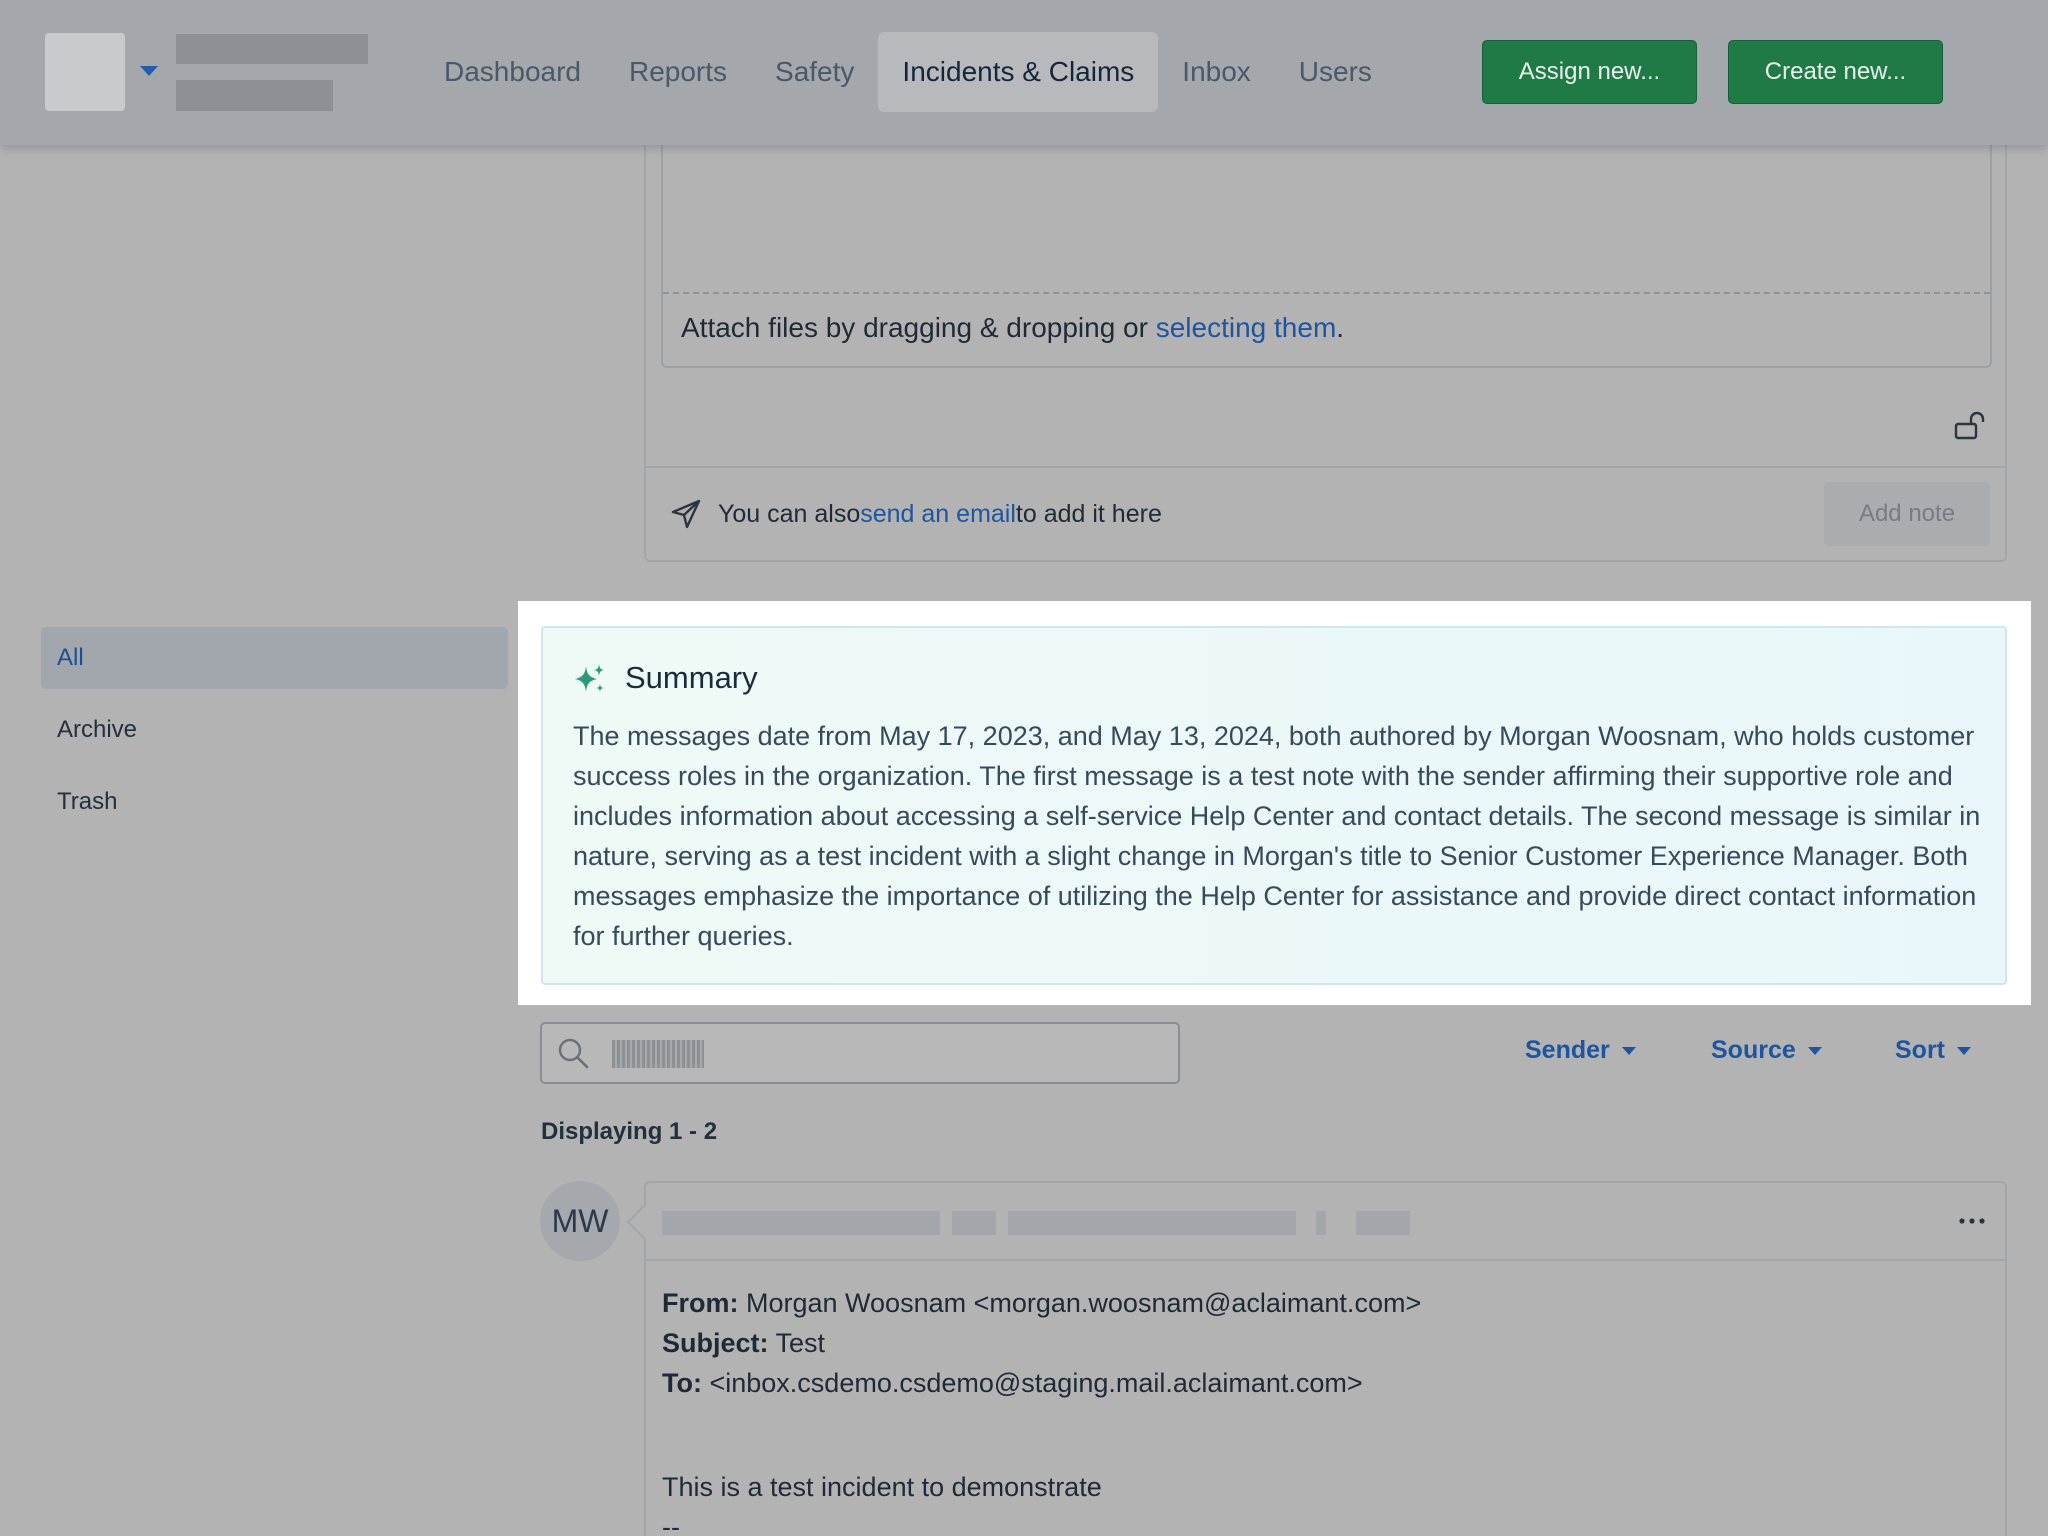 The image size is (2048, 1536). What do you see at coordinates (512, 72) in the screenshot?
I see `nav-dashboard: Dashboard` at bounding box center [512, 72].